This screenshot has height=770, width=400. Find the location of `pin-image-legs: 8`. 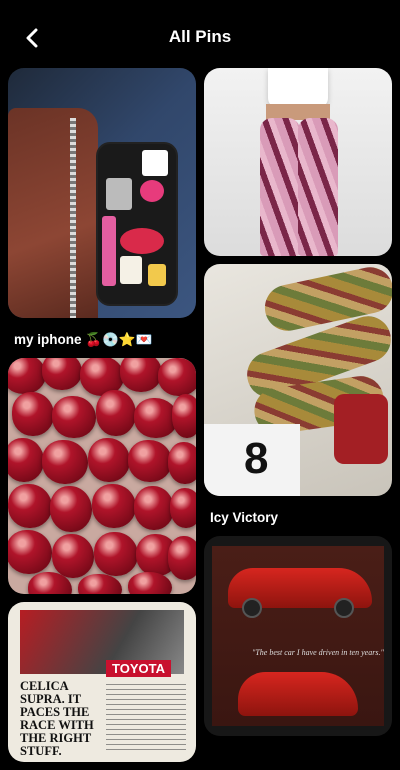

pin-image-legs: 8 is located at coordinates (298, 380).